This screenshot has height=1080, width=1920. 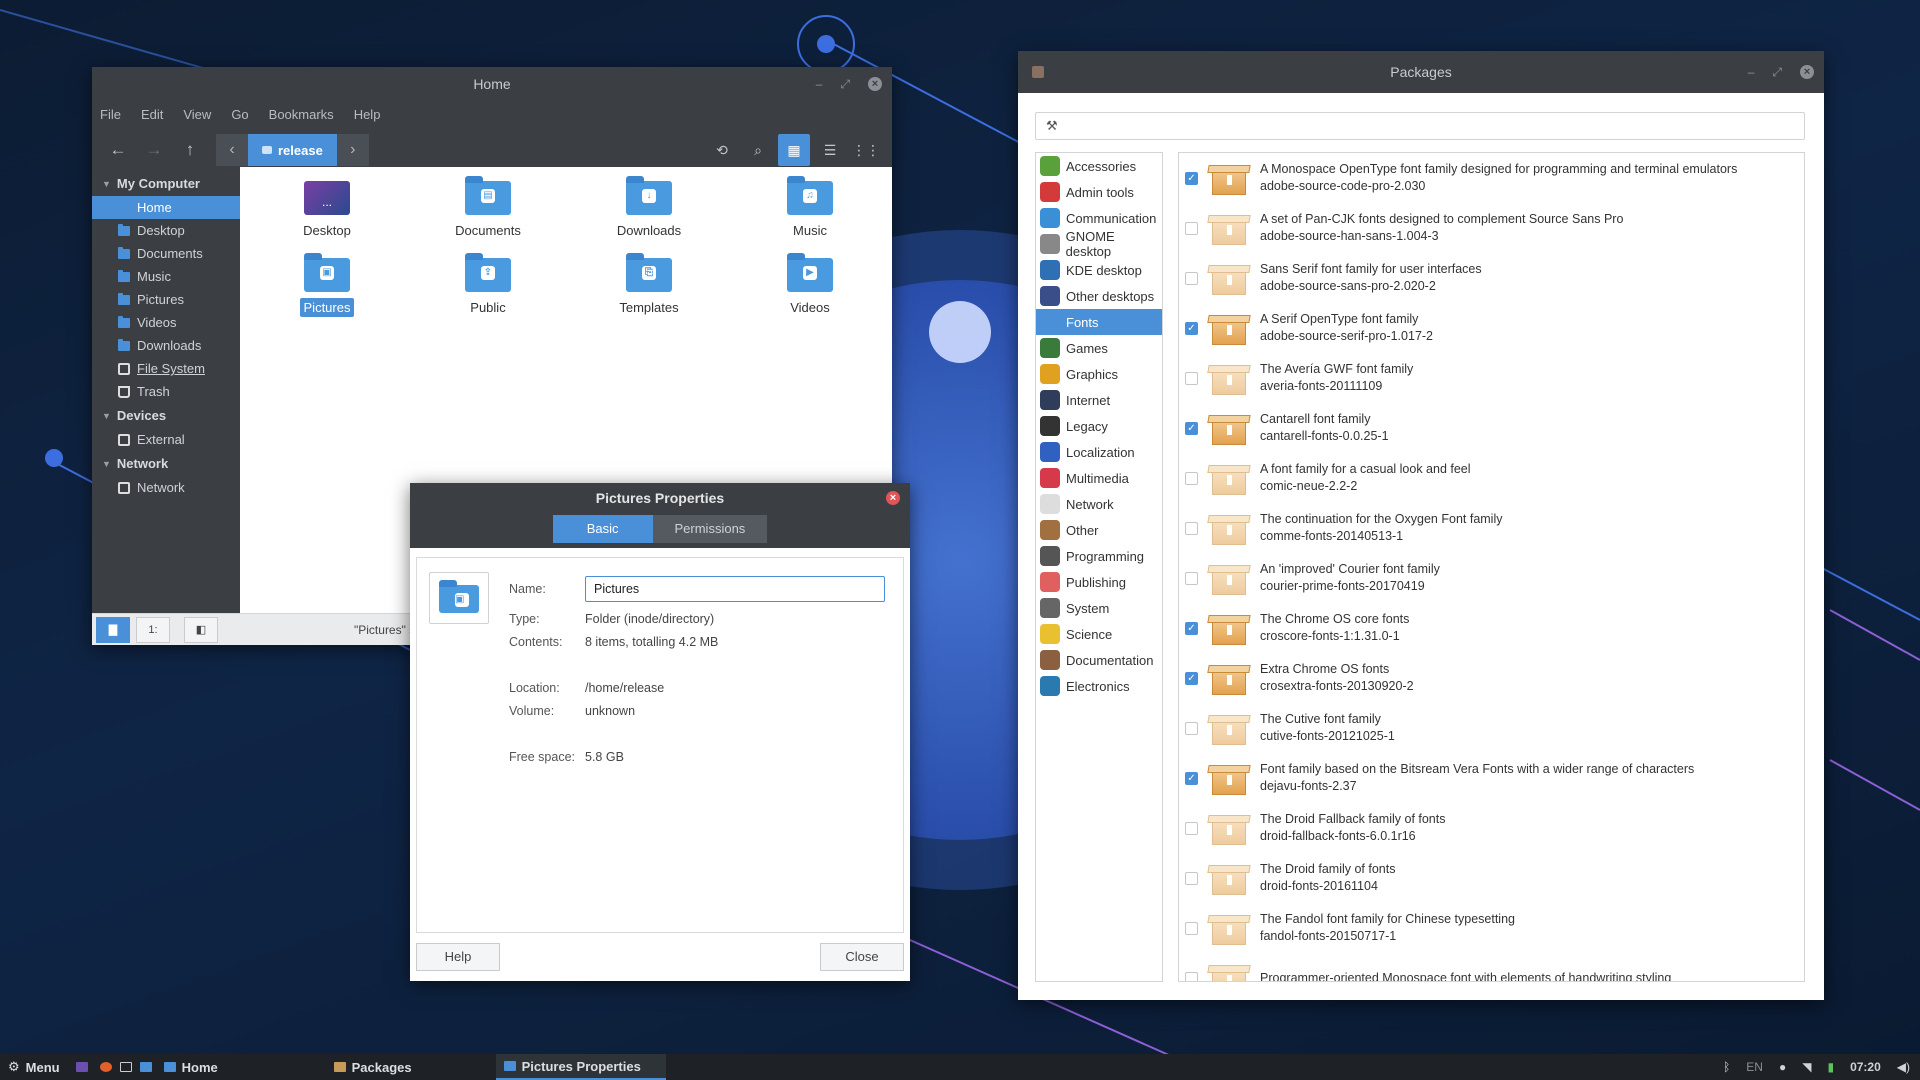 What do you see at coordinates (1099, 452) in the screenshot?
I see `category-item: Localization` at bounding box center [1099, 452].